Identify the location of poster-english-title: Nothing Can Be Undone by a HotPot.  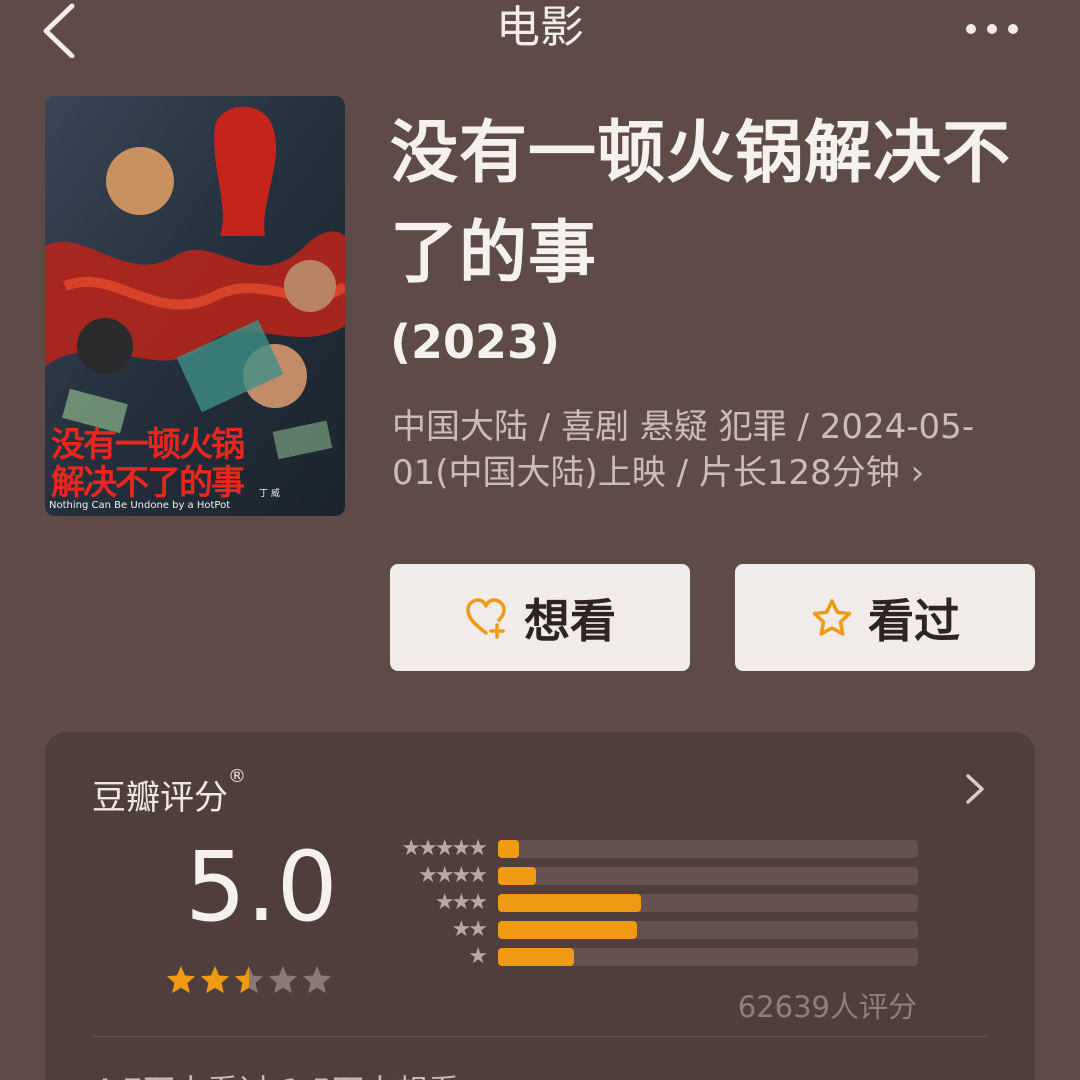
(140, 505).